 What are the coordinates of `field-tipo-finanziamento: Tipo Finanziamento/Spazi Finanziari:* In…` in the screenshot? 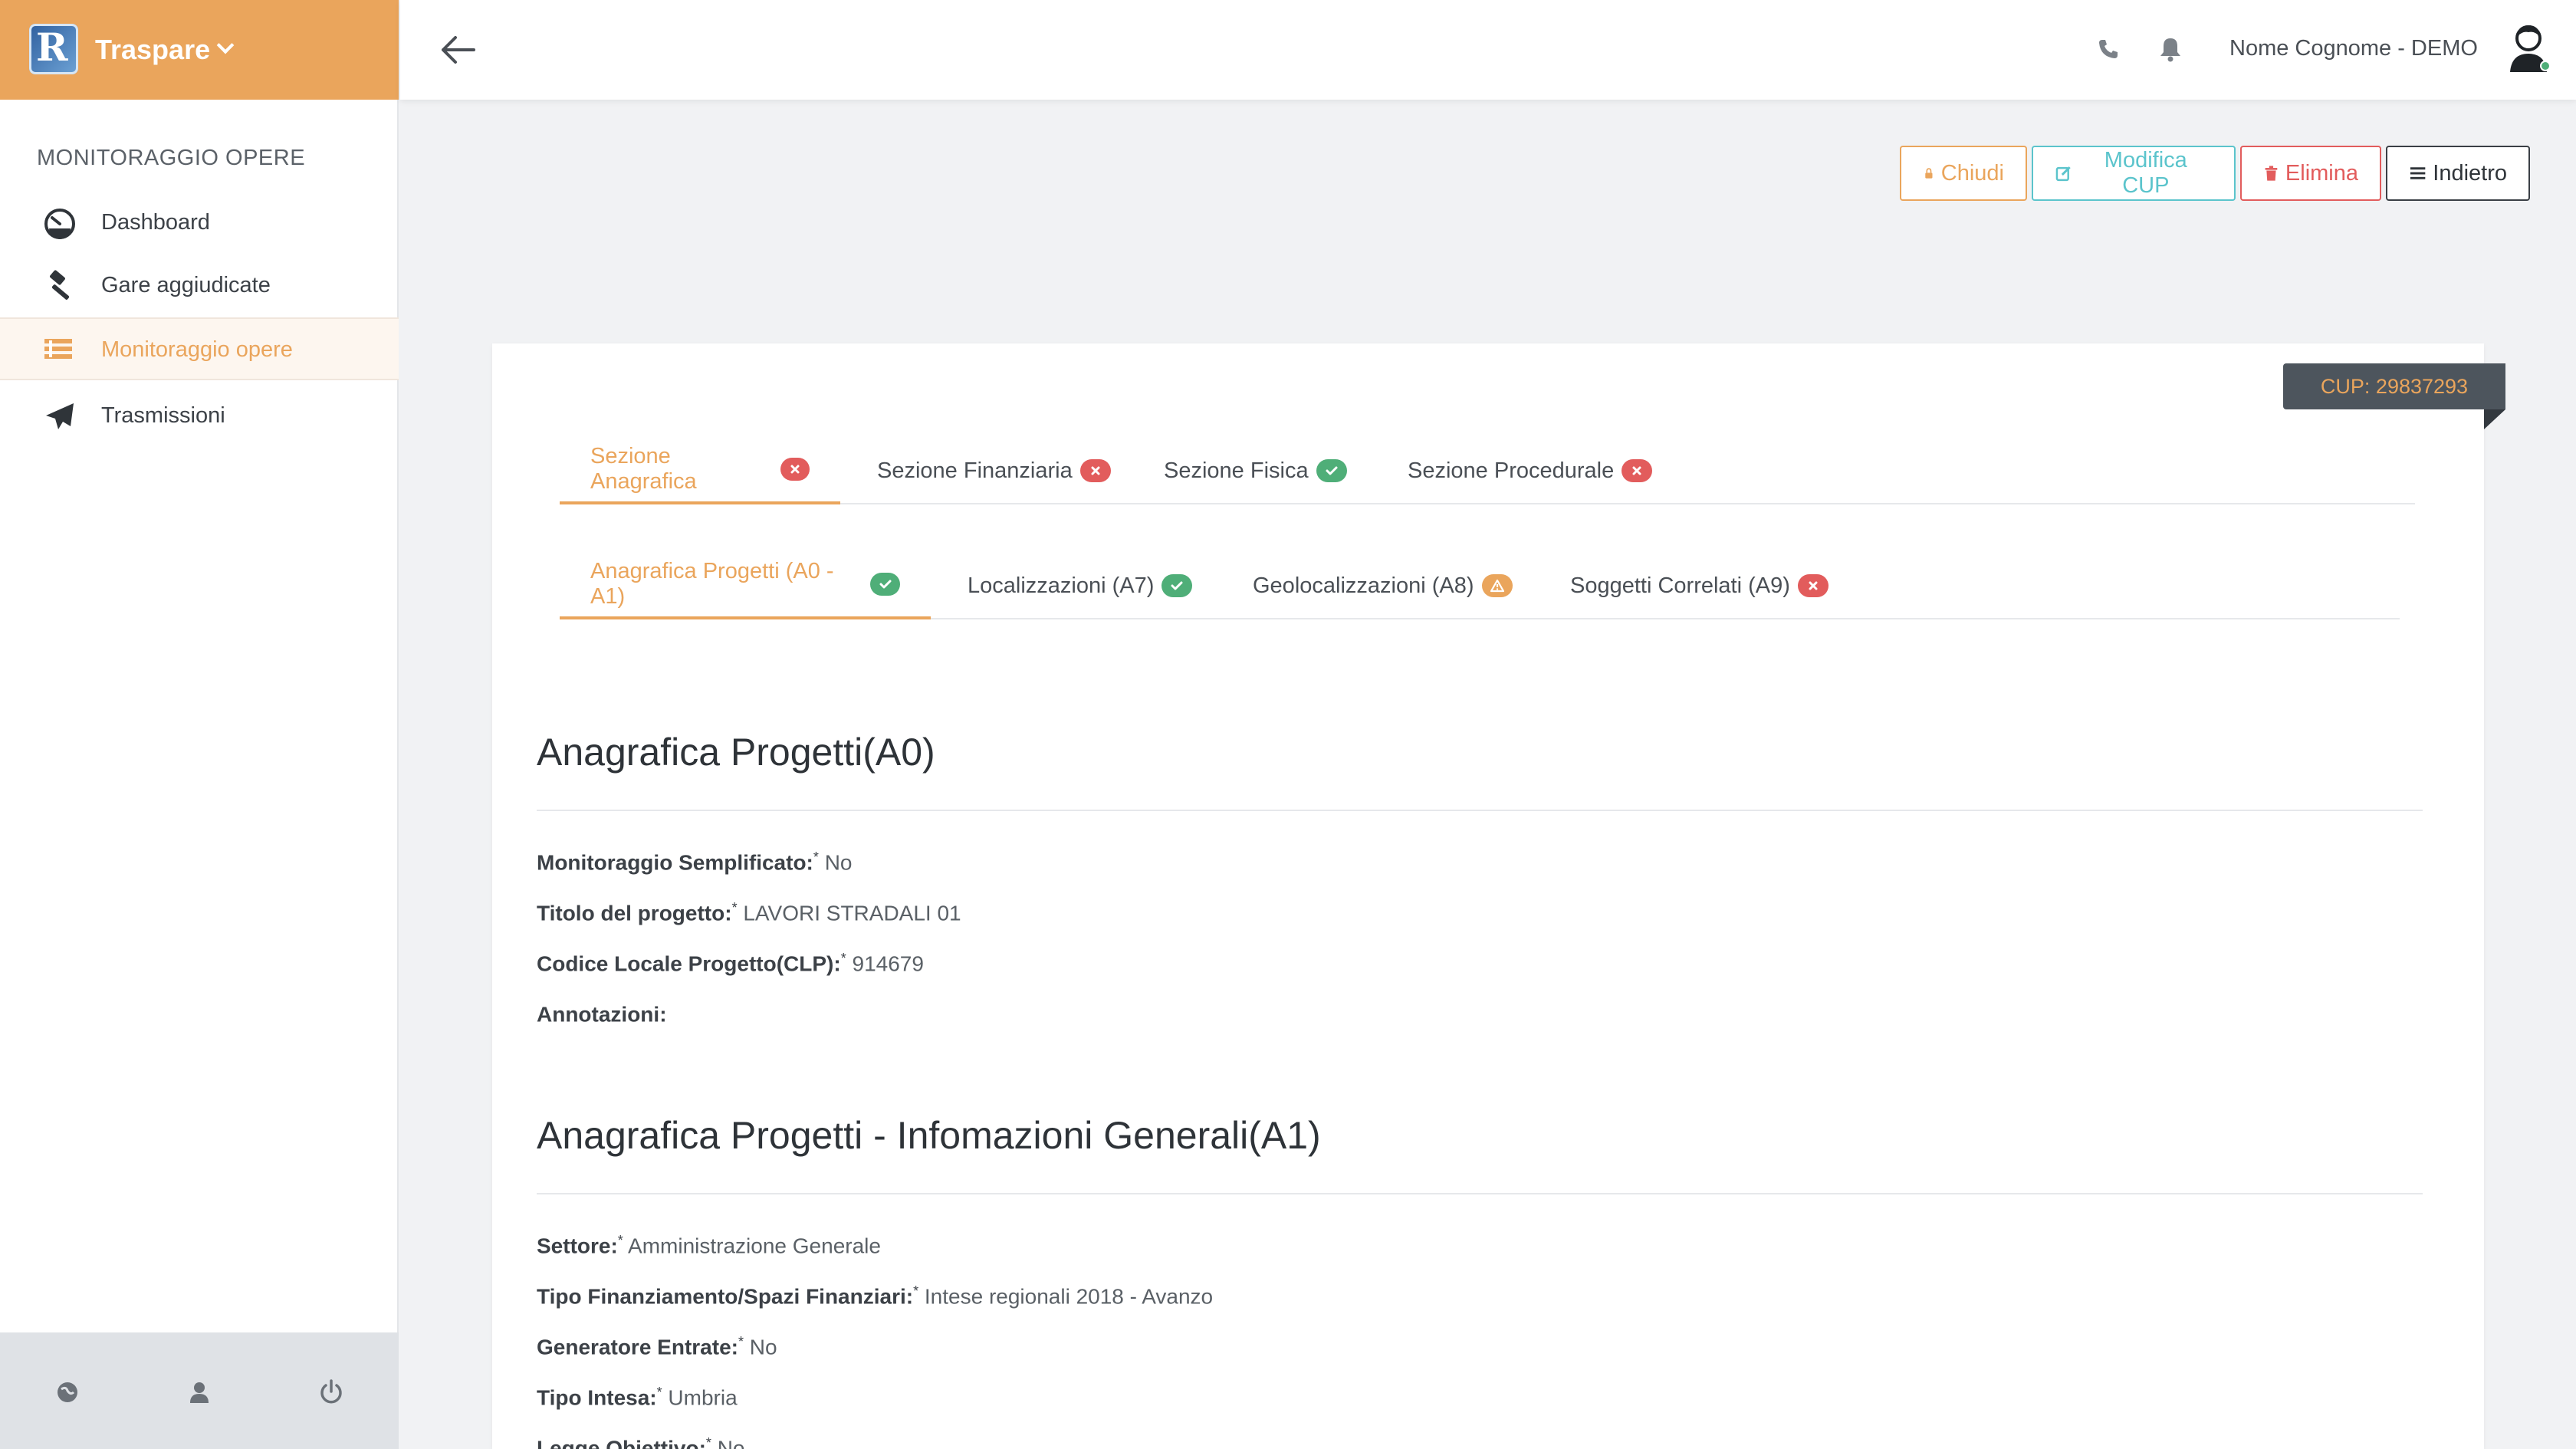 It's located at (876, 1296).